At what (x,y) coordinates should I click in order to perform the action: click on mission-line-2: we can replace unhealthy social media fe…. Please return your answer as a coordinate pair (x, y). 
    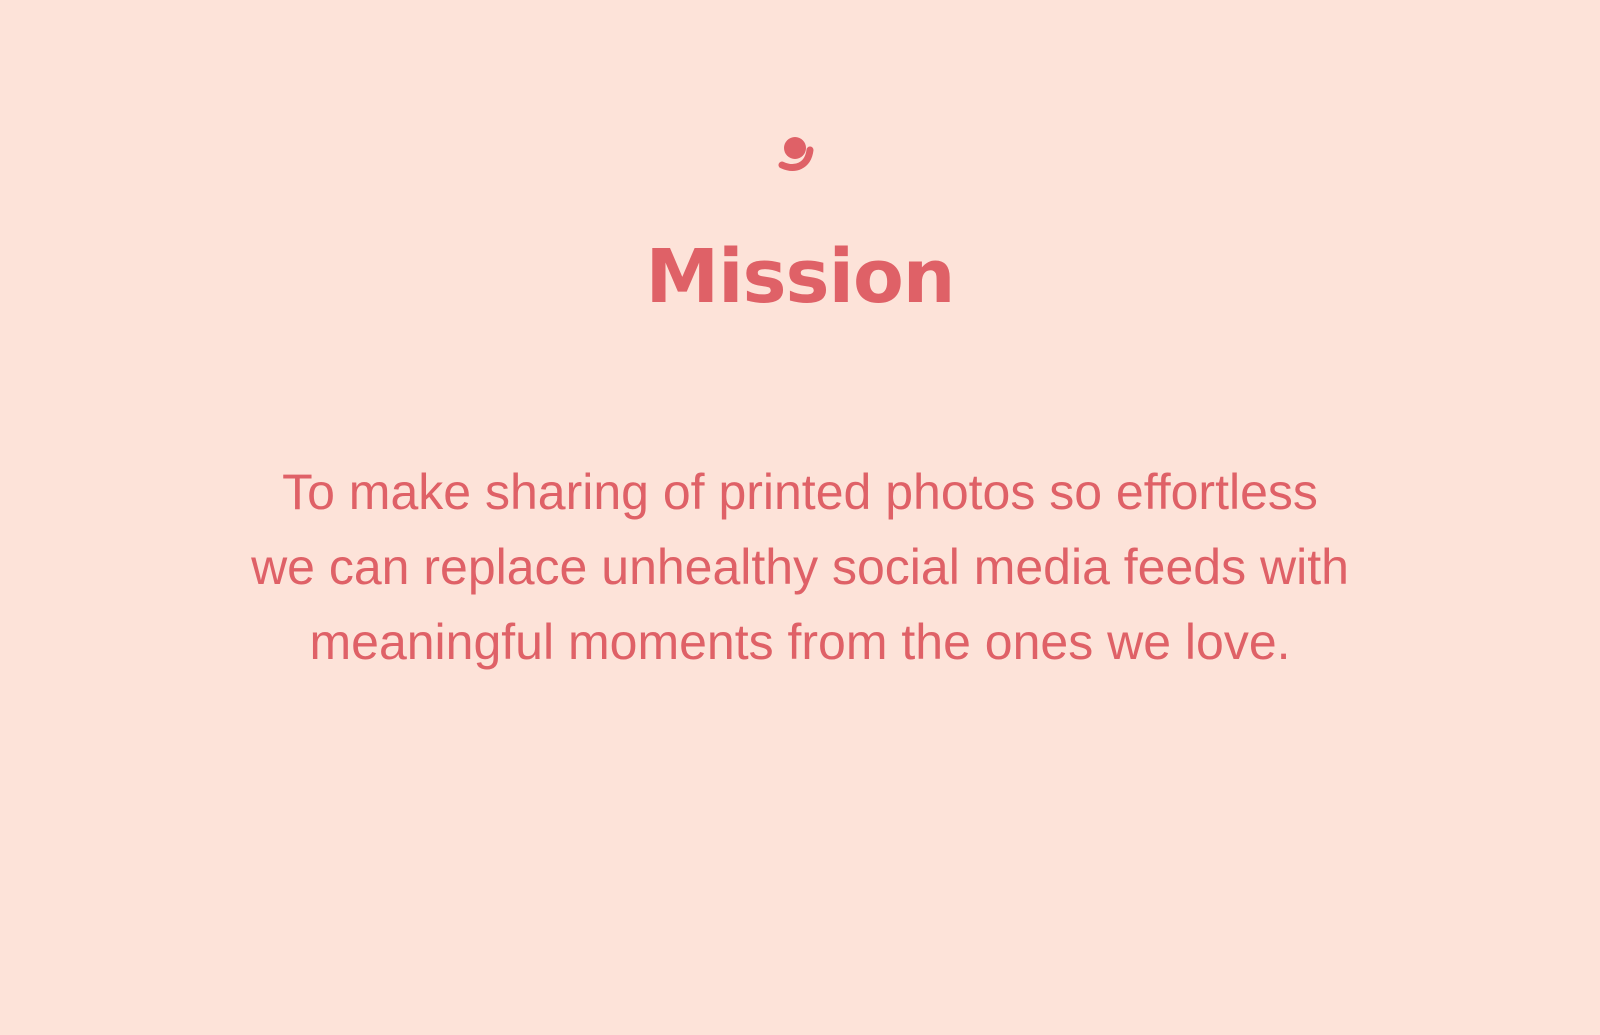
    Looking at the image, I should click on (800, 567).